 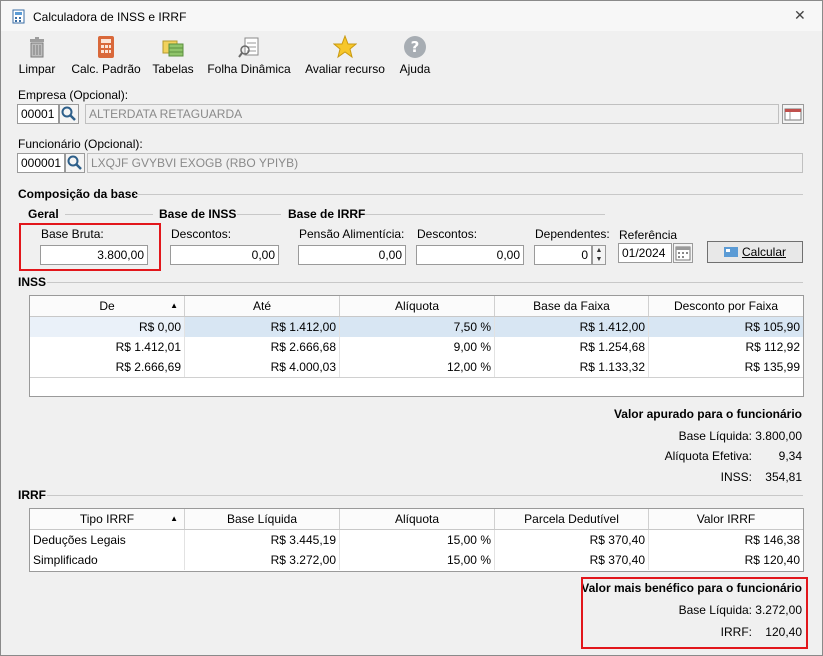 I want to click on inss-col-aliquota: Alíquota, so click(x=417, y=306).